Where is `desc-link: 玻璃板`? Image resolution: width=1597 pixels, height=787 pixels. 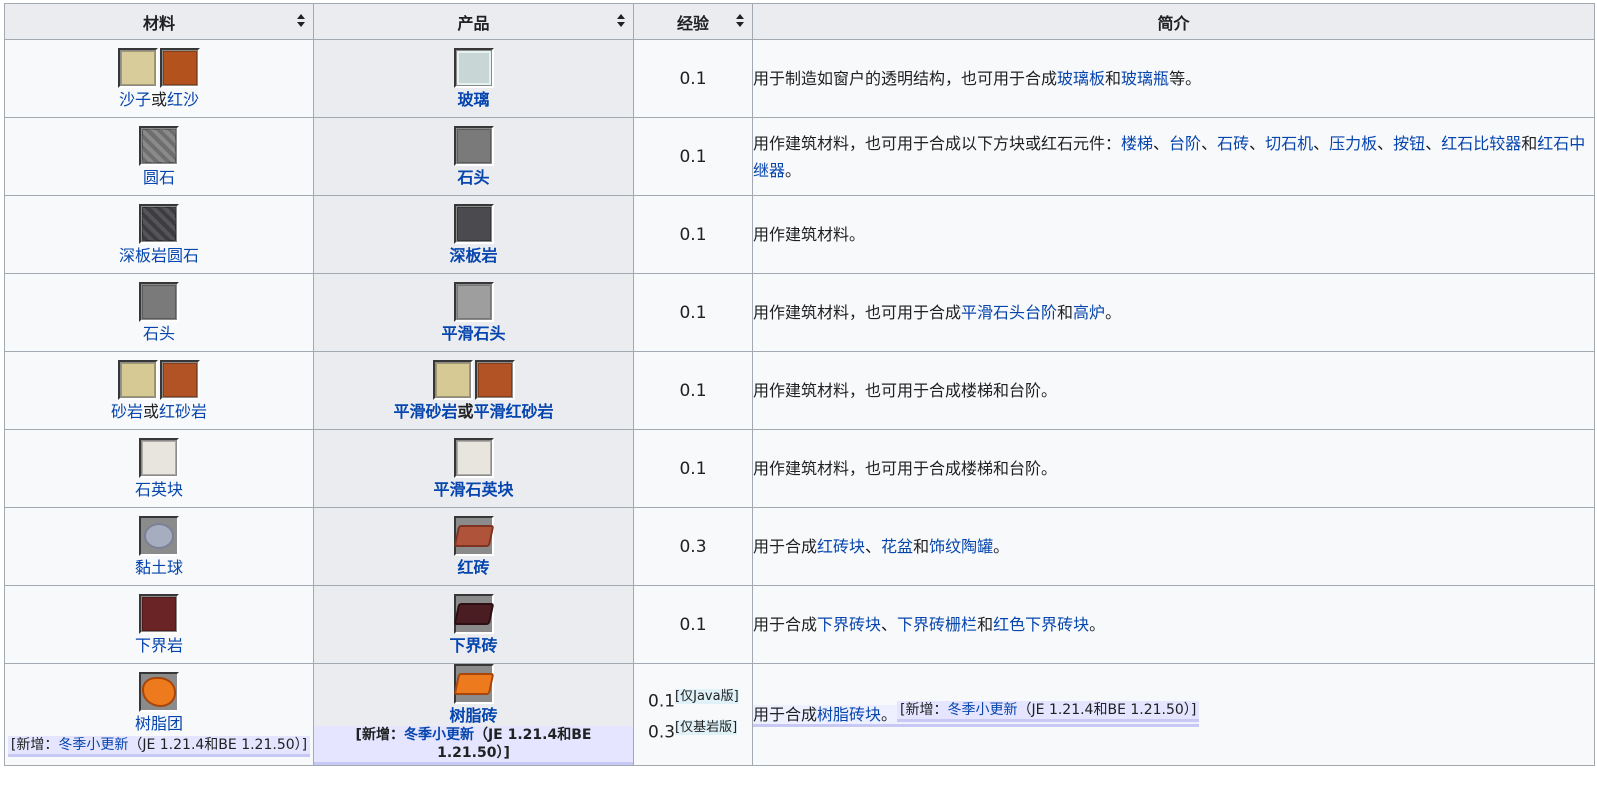
desc-link: 玻璃板 is located at coordinates (1081, 78).